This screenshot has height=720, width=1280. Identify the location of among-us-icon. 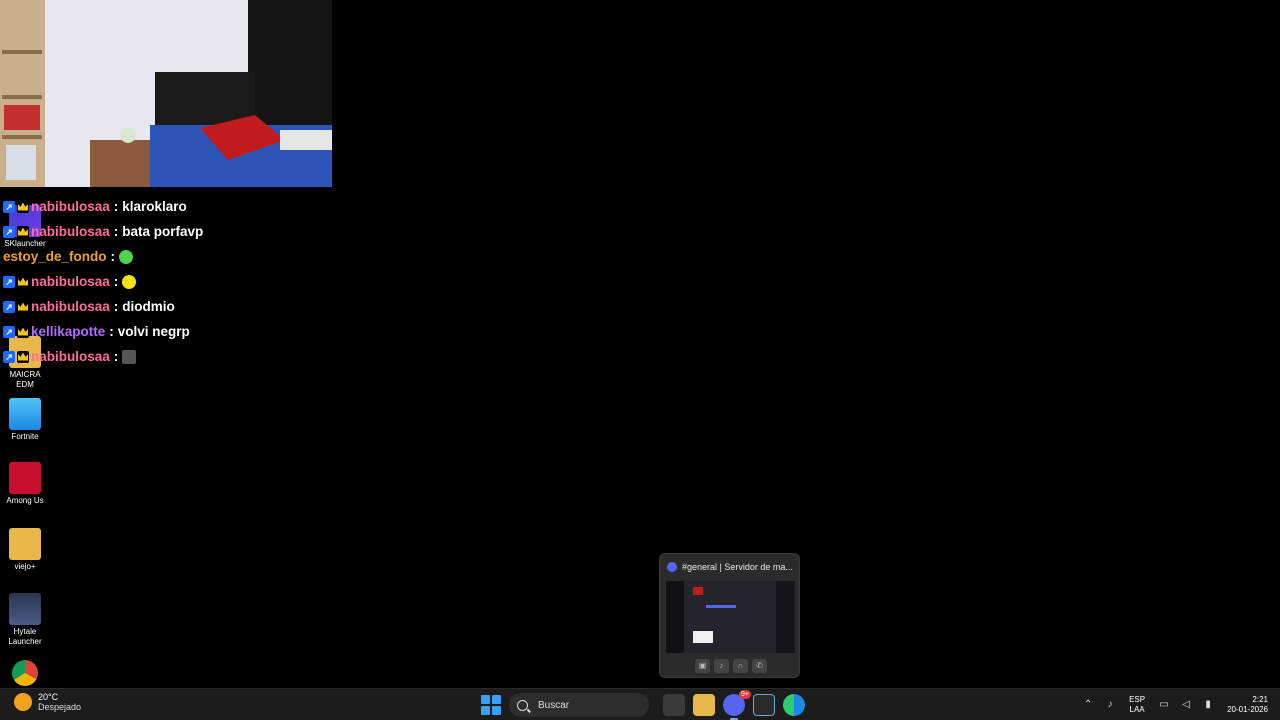
(25, 478).